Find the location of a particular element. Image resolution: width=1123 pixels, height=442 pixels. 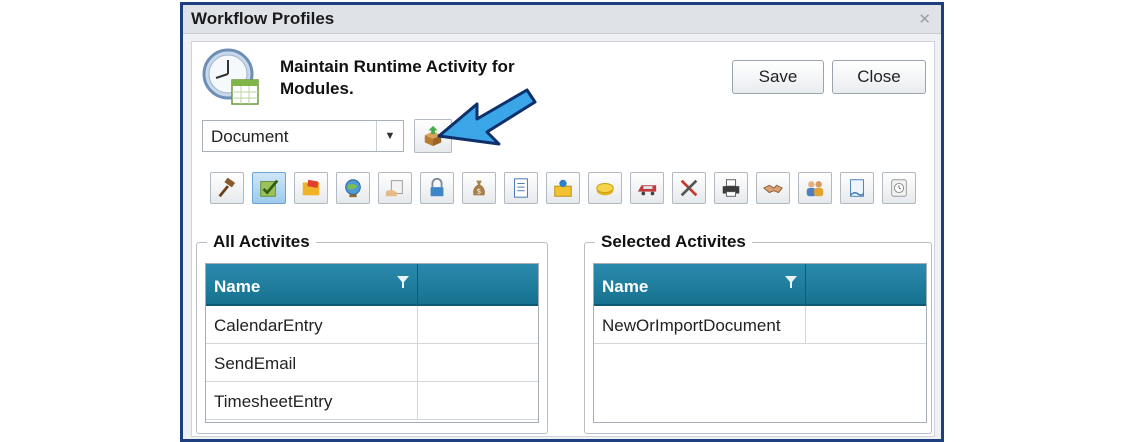

table-row: CalendarEntry is located at coordinates (372, 325).